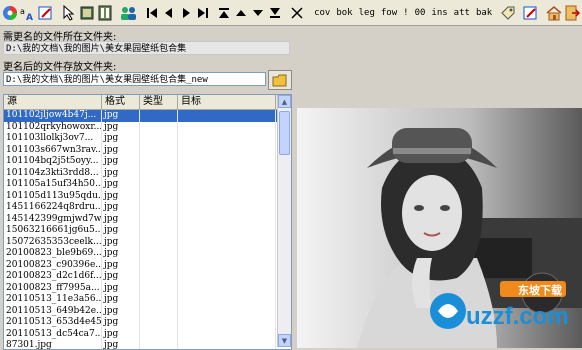 This screenshot has width=582, height=350. What do you see at coordinates (147, 139) in the screenshot?
I see `table-row: 101103llolkj3ov7... jpg` at bounding box center [147, 139].